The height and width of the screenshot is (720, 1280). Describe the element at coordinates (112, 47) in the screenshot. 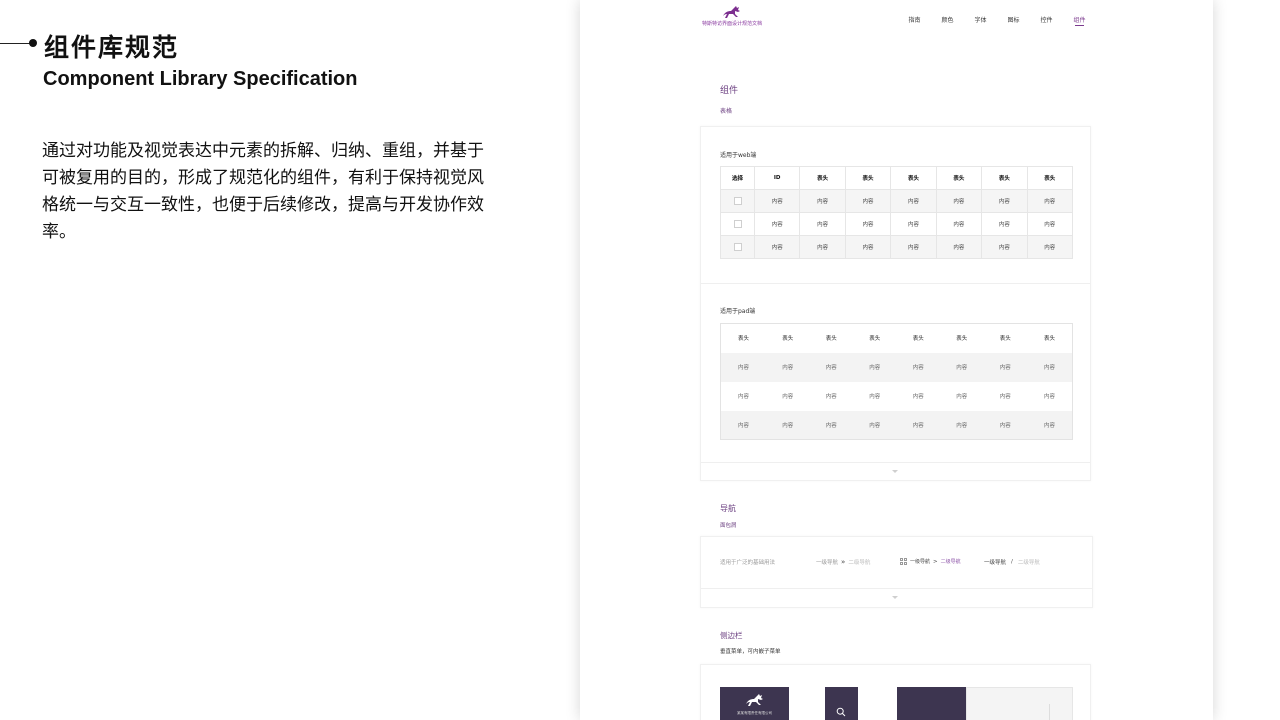

I see `page-title: 组件库规范` at that location.